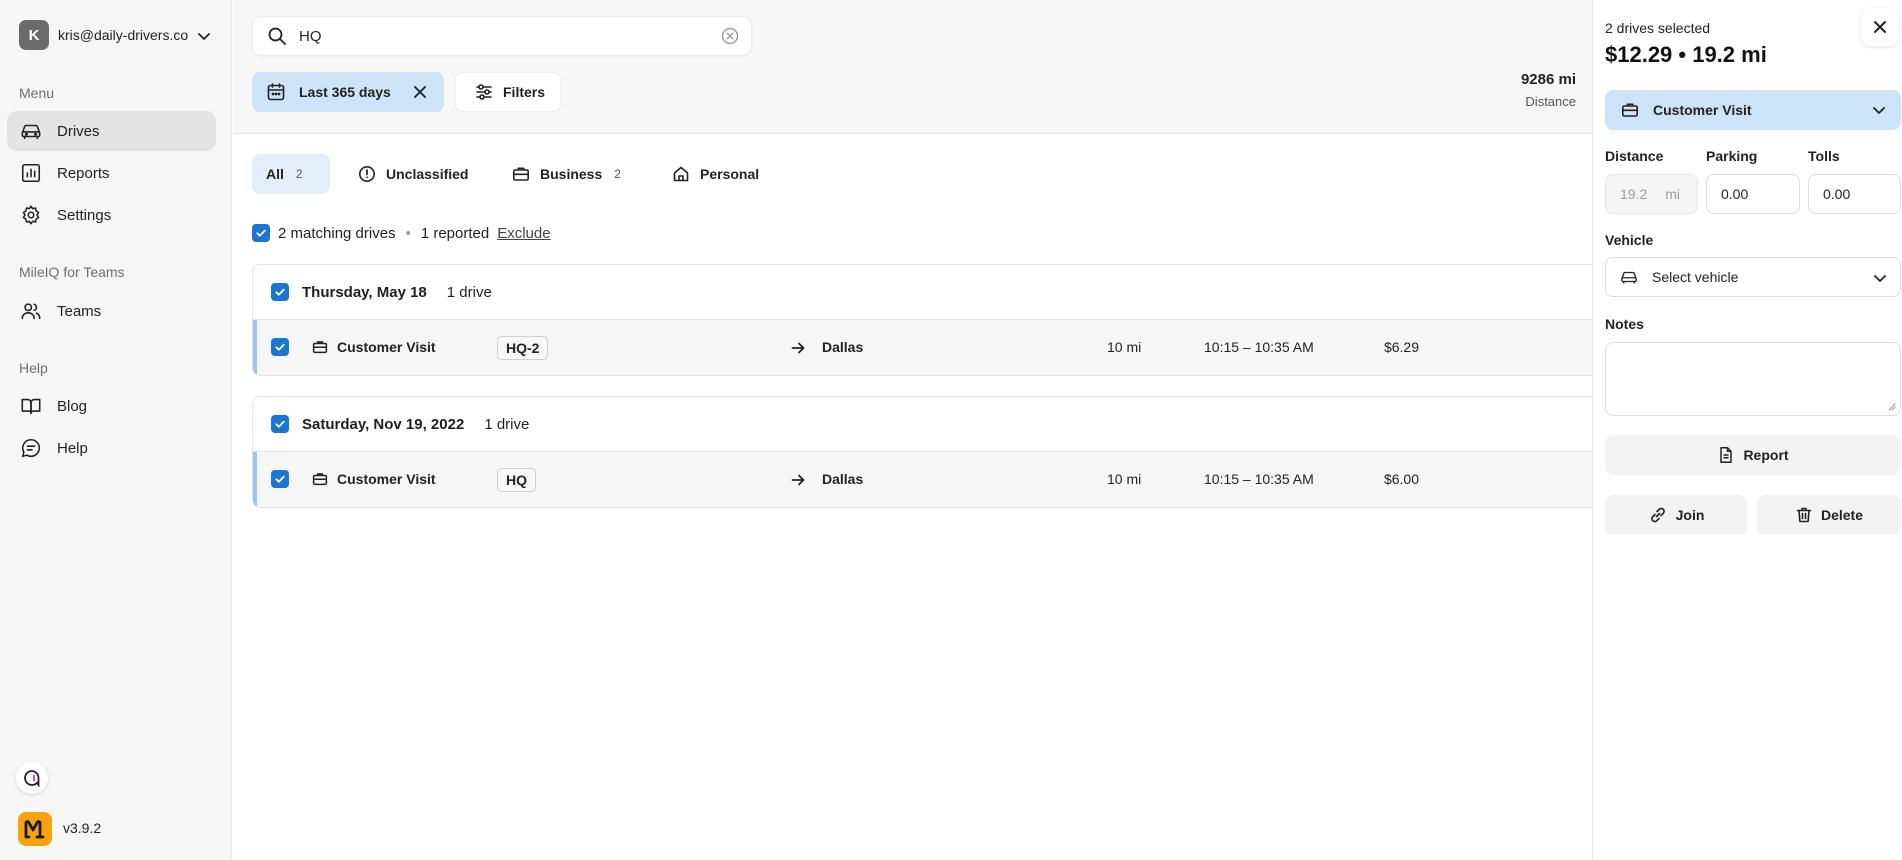 Image resolution: width=1902 pixels, height=860 pixels. What do you see at coordinates (111, 311) in the screenshot?
I see `sidebar-item-teams: Teams` at bounding box center [111, 311].